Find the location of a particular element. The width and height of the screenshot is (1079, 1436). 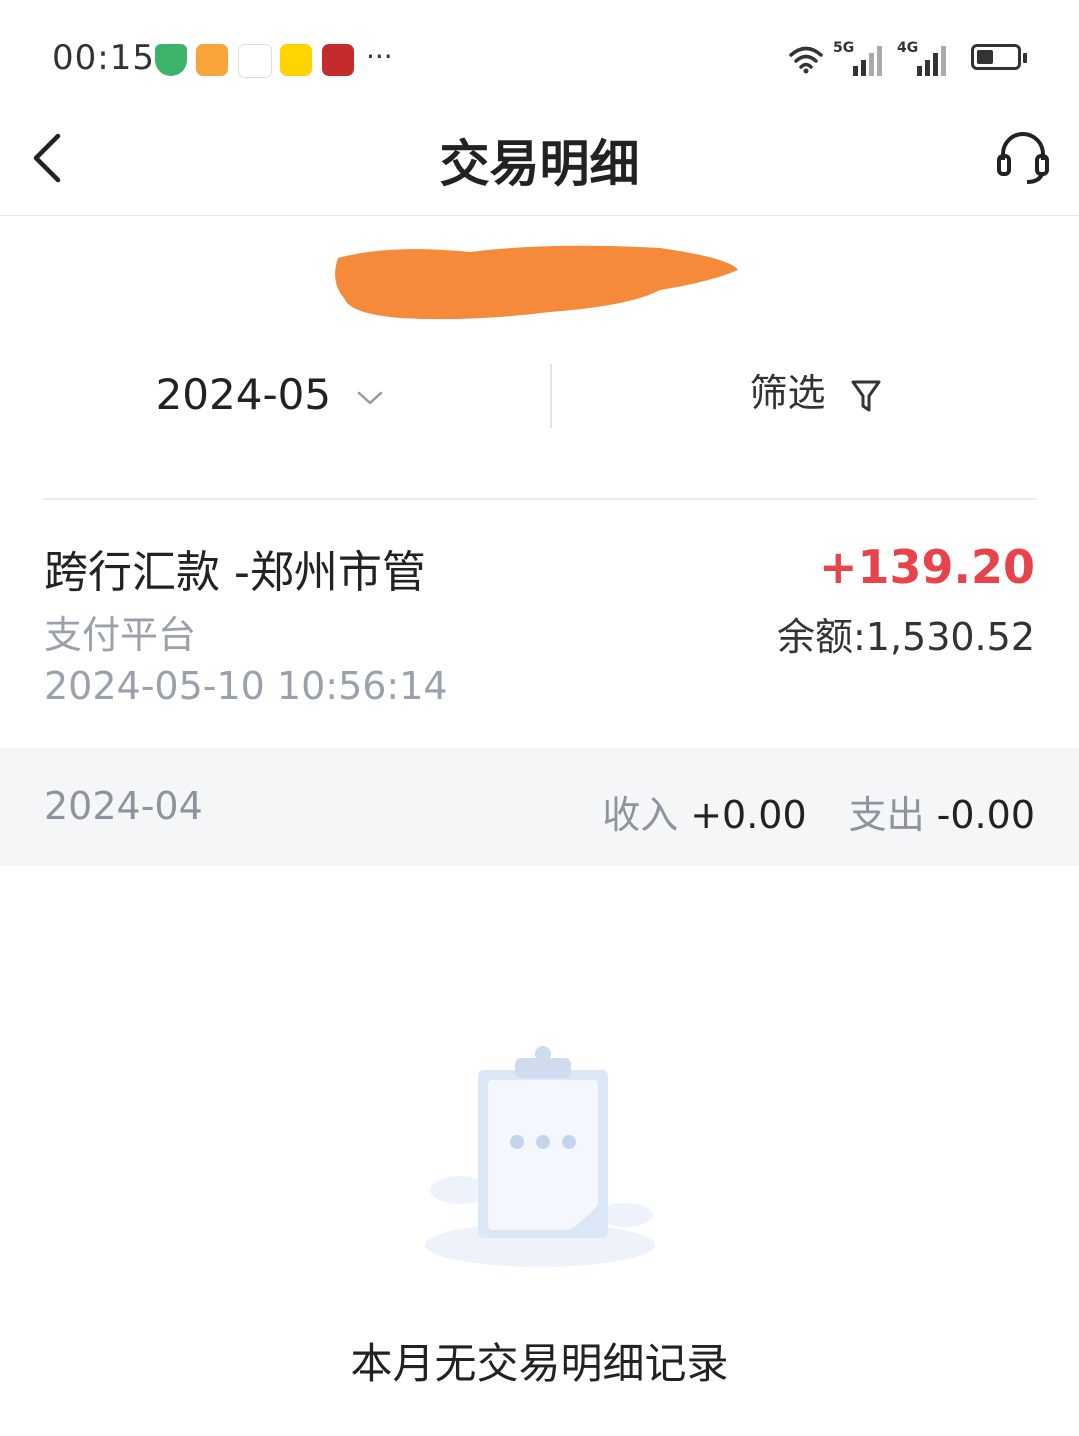

month-picker: 2024-05 is located at coordinates (270, 395).